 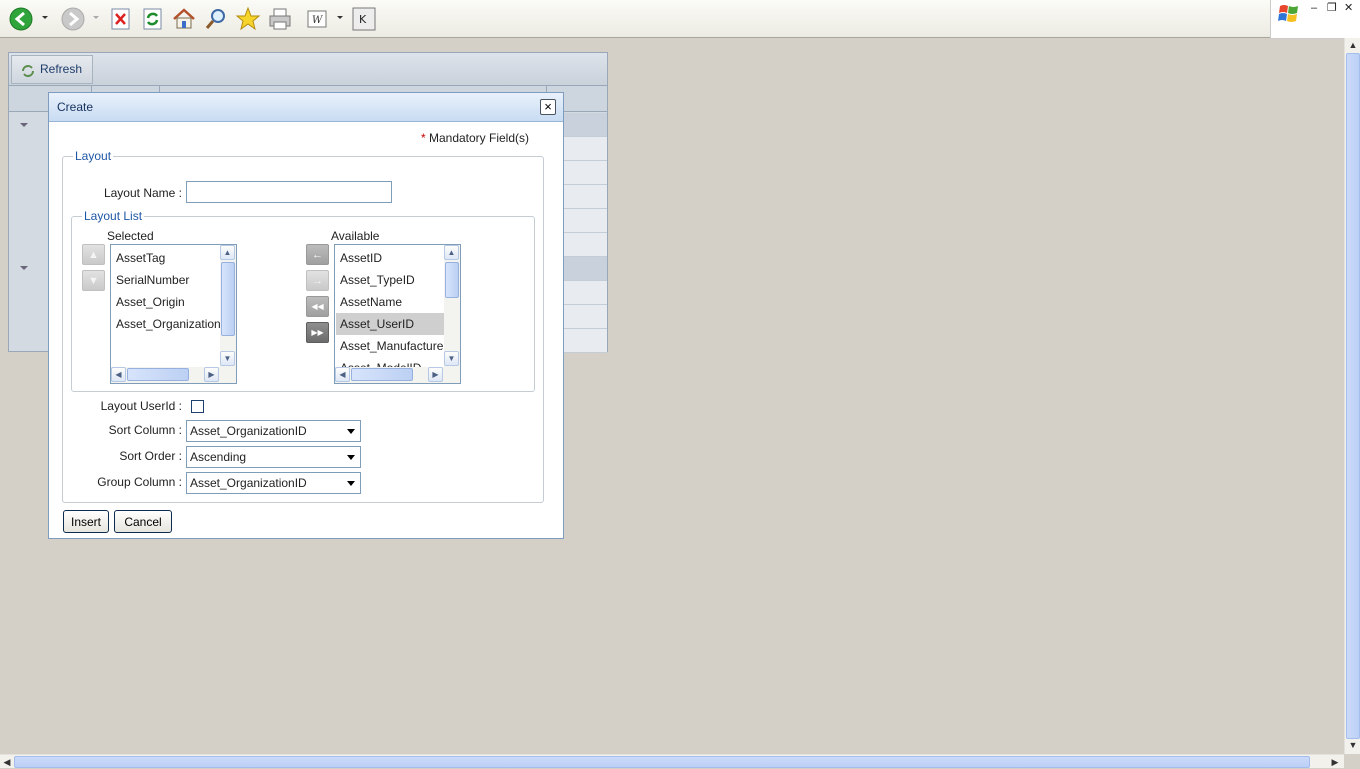 What do you see at coordinates (121, 19) in the screenshot?
I see `stop-icon` at bounding box center [121, 19].